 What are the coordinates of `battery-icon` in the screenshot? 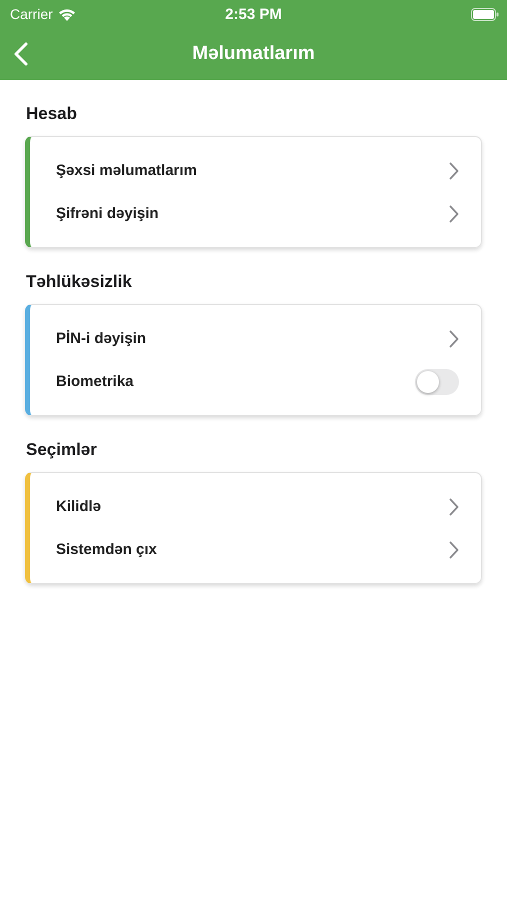 It's located at (485, 14).